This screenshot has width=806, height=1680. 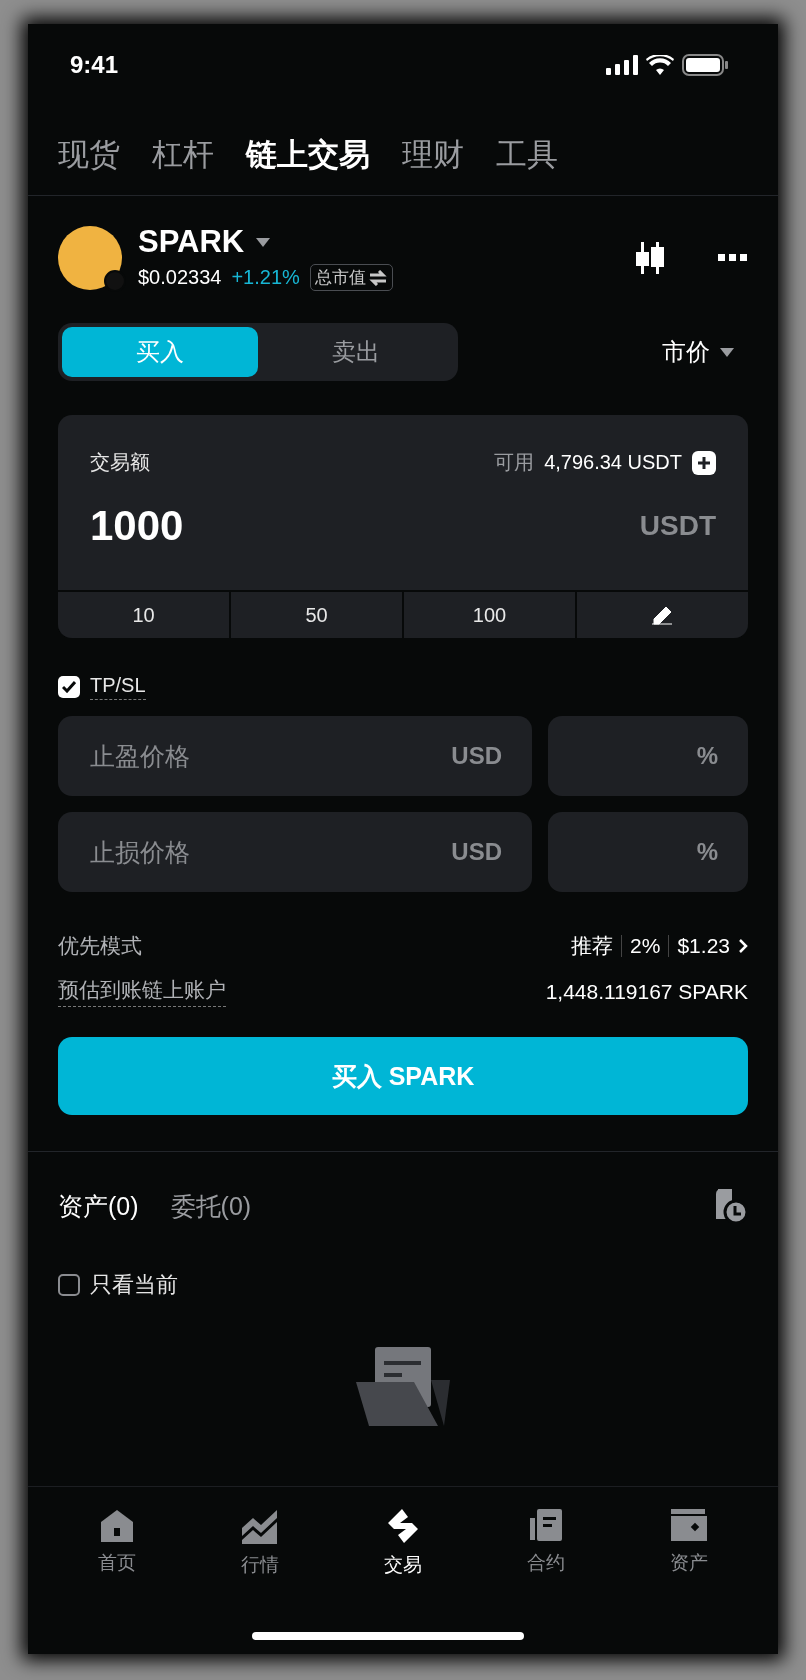 I want to click on priority-selector: 推荐 2% $1.23, so click(x=659, y=946).